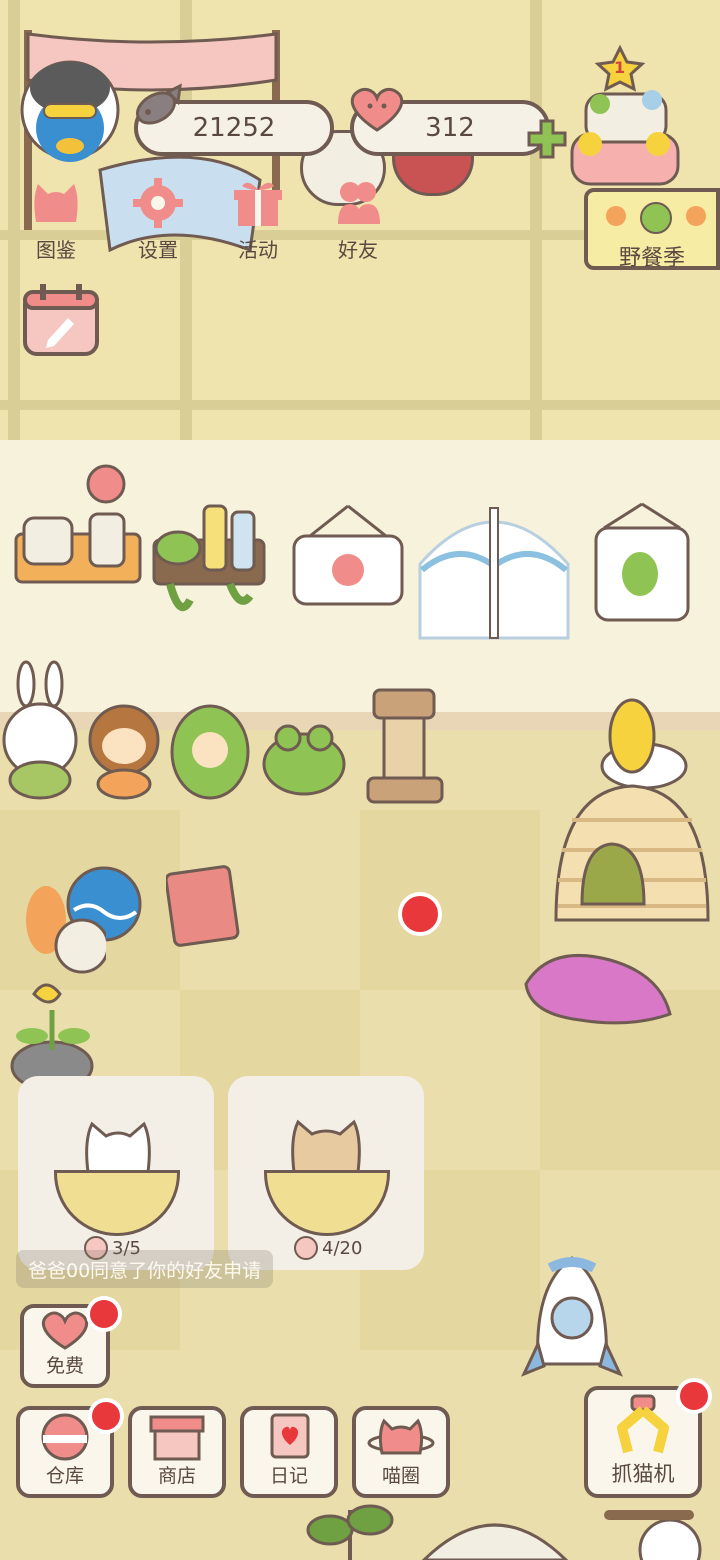 The width and height of the screenshot is (720, 1560). Describe the element at coordinates (326, 1146) in the screenshot. I see `tabby-cat-icon` at that location.